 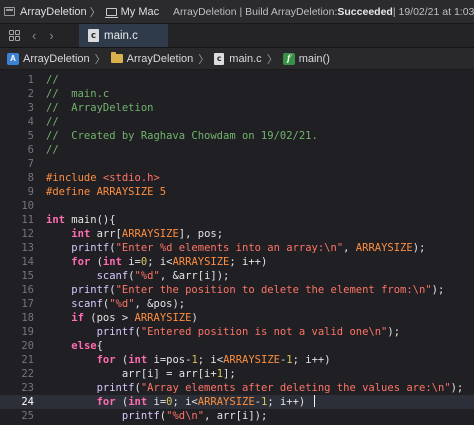 What do you see at coordinates (123, 35) in the screenshot?
I see `tab-main-c: c main.c` at bounding box center [123, 35].